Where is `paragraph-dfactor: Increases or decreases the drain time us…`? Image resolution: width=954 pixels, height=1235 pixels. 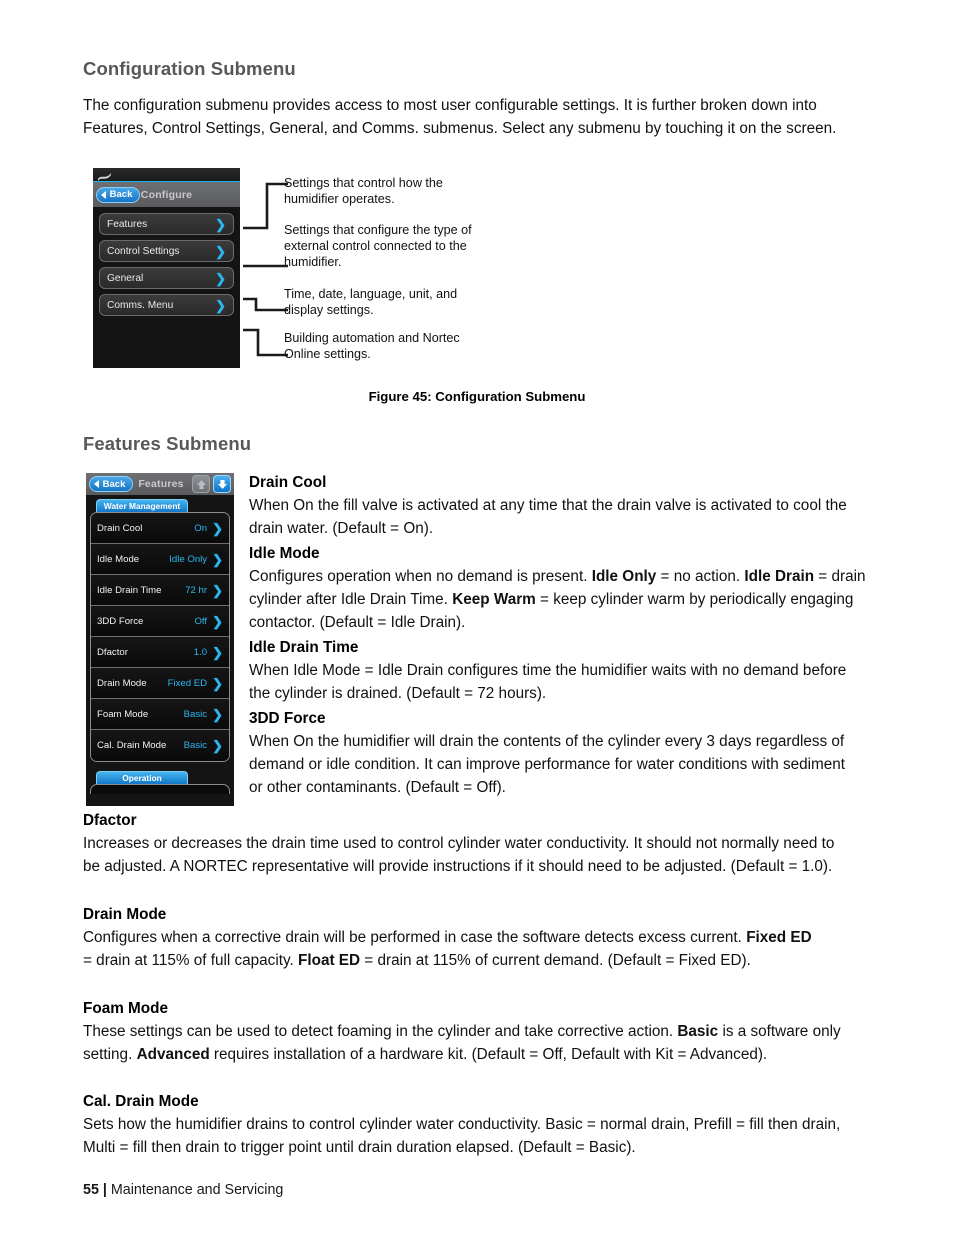 paragraph-dfactor: Increases or decreases the drain time us… is located at coordinates (459, 855).